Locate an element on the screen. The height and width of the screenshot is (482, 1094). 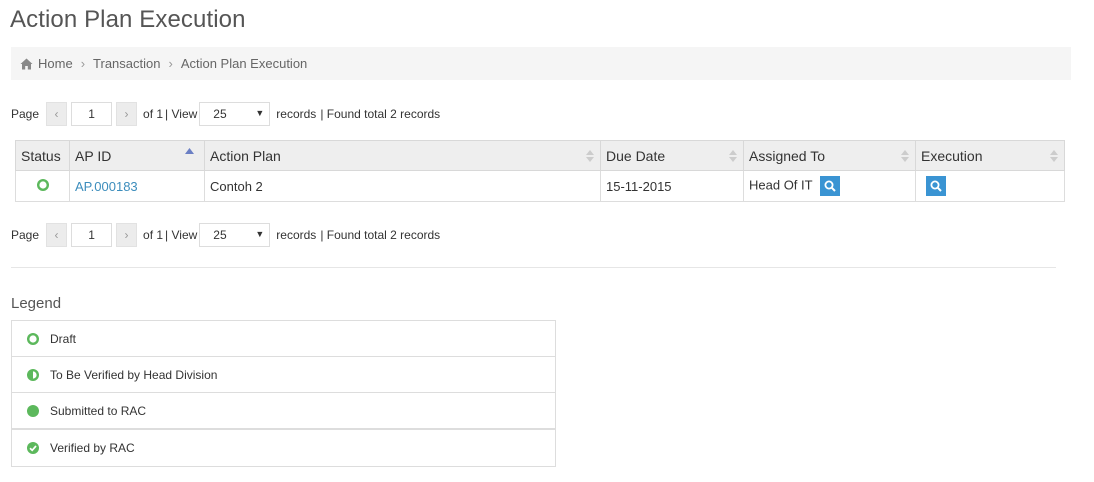
breadcrumb-current: Action Plan Execution is located at coordinates (244, 63).